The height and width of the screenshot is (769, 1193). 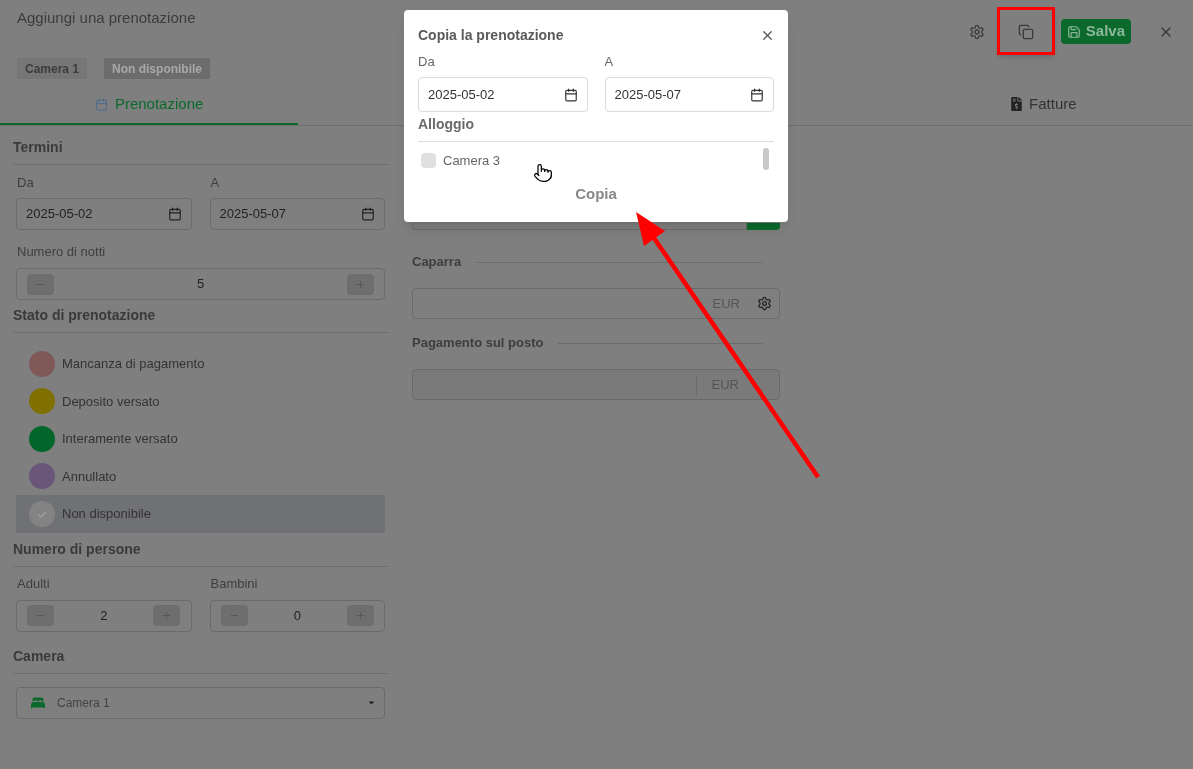 I want to click on dialog-title: Copia la prenotazione, so click(x=491, y=35).